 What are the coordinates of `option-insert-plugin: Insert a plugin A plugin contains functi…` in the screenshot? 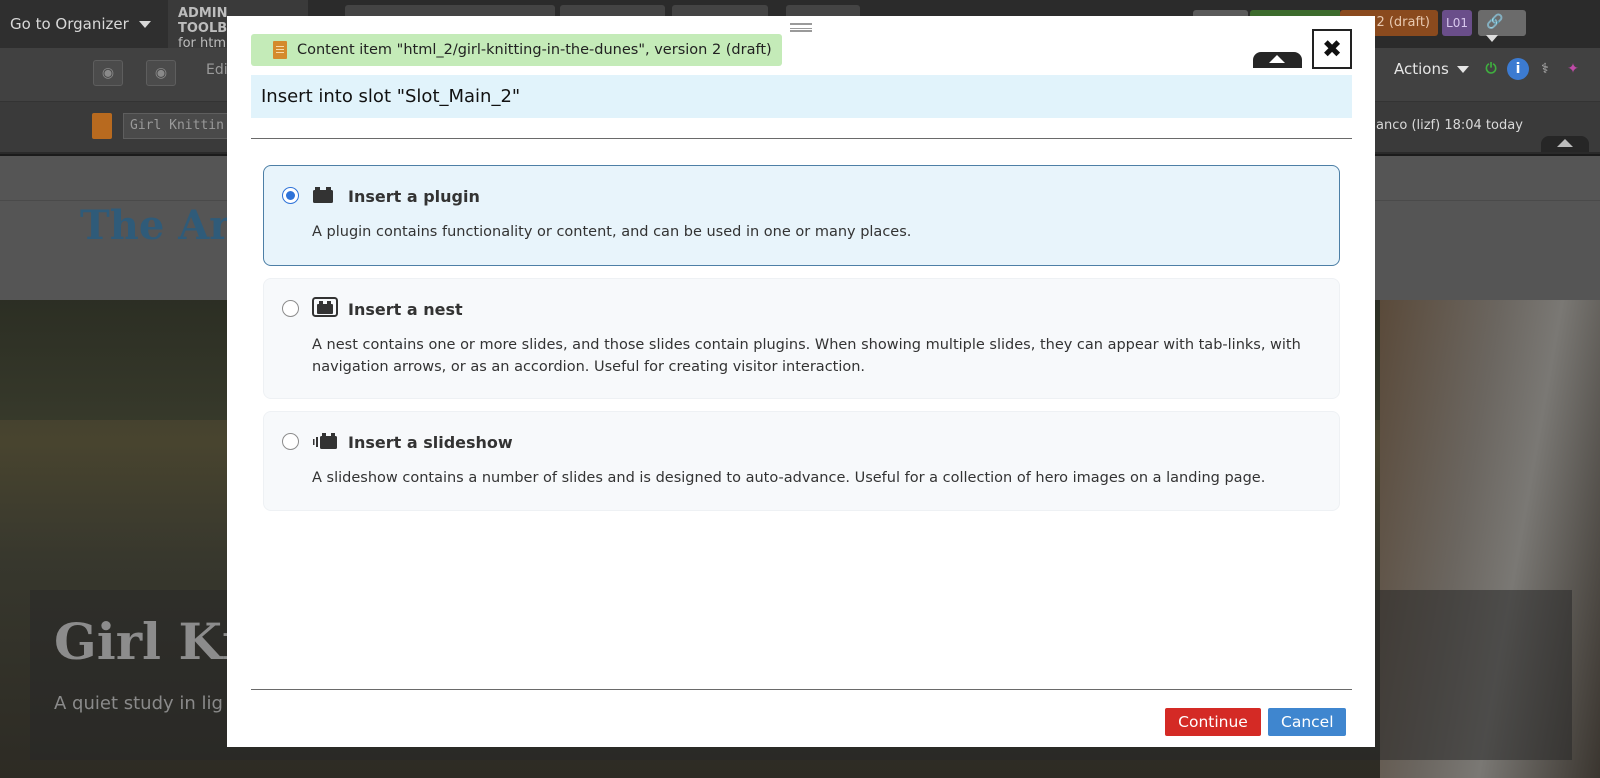 It's located at (801, 215).